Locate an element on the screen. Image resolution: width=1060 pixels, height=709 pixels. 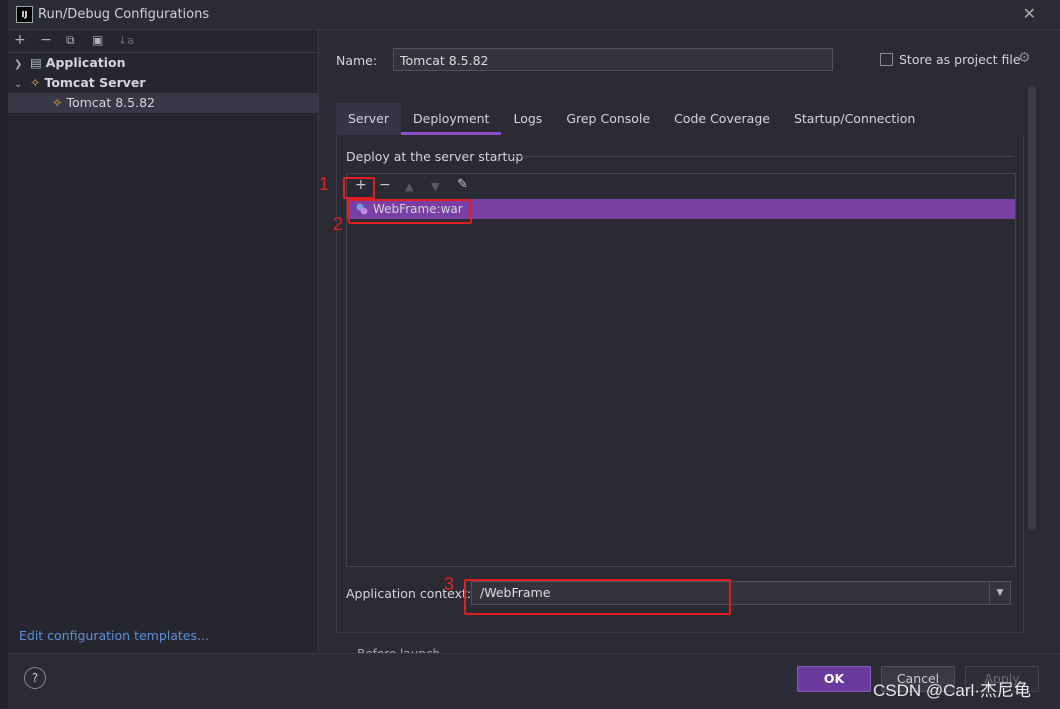
remove-artifact-icon: − is located at coordinates (385, 185).